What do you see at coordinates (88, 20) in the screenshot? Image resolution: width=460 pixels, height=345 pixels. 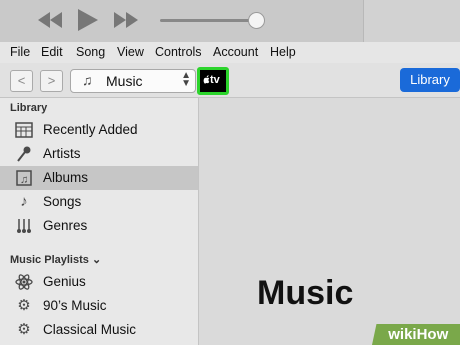 I see `play-icon` at bounding box center [88, 20].